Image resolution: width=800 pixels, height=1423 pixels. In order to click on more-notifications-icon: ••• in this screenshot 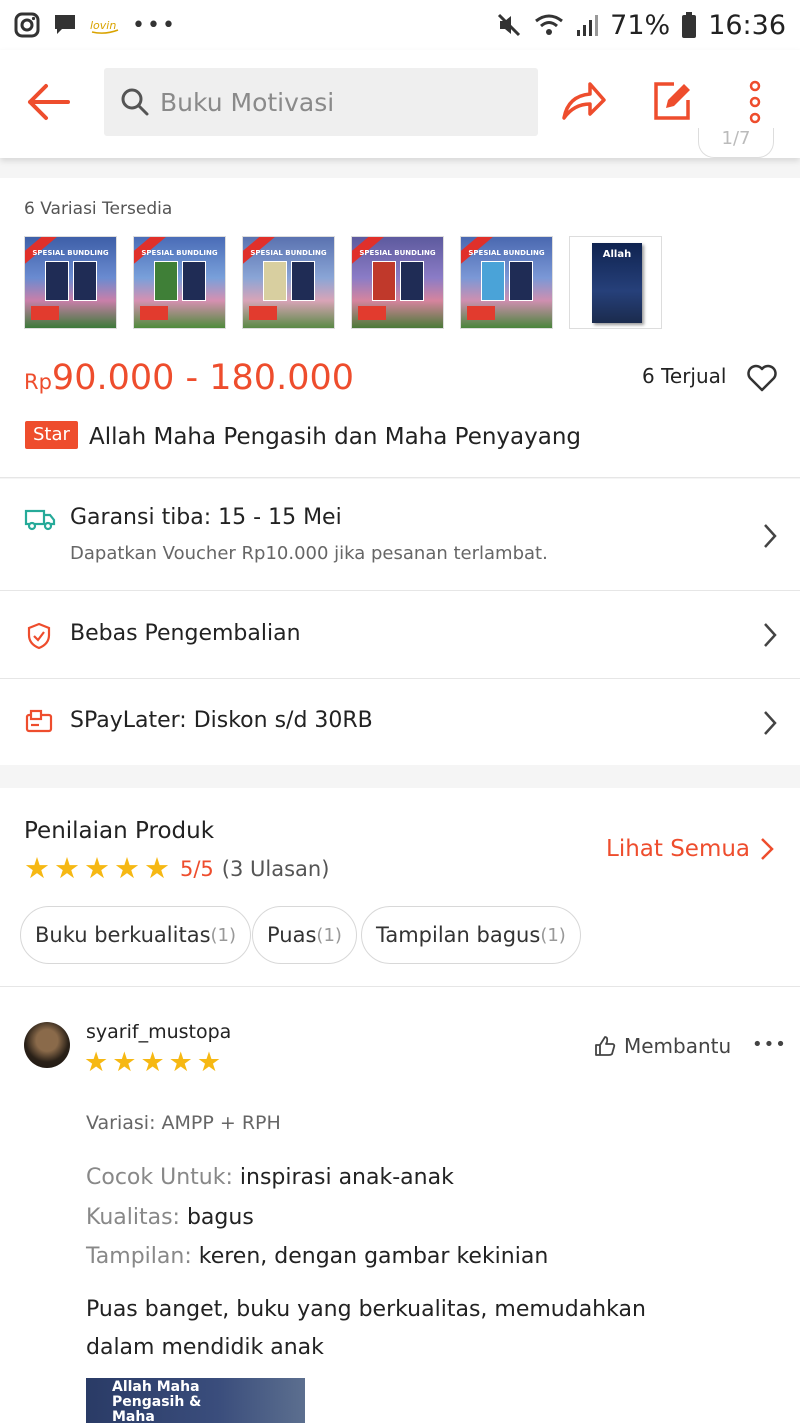, I will do `click(154, 25)`.